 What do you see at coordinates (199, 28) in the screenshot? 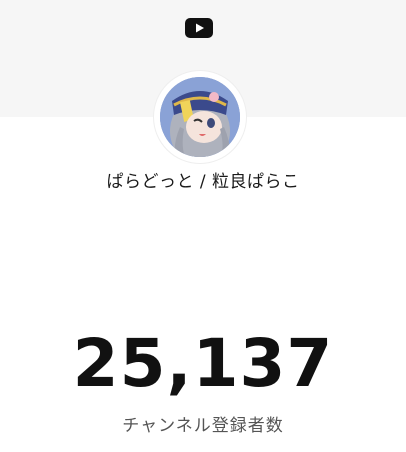
I see `youtube-icon` at bounding box center [199, 28].